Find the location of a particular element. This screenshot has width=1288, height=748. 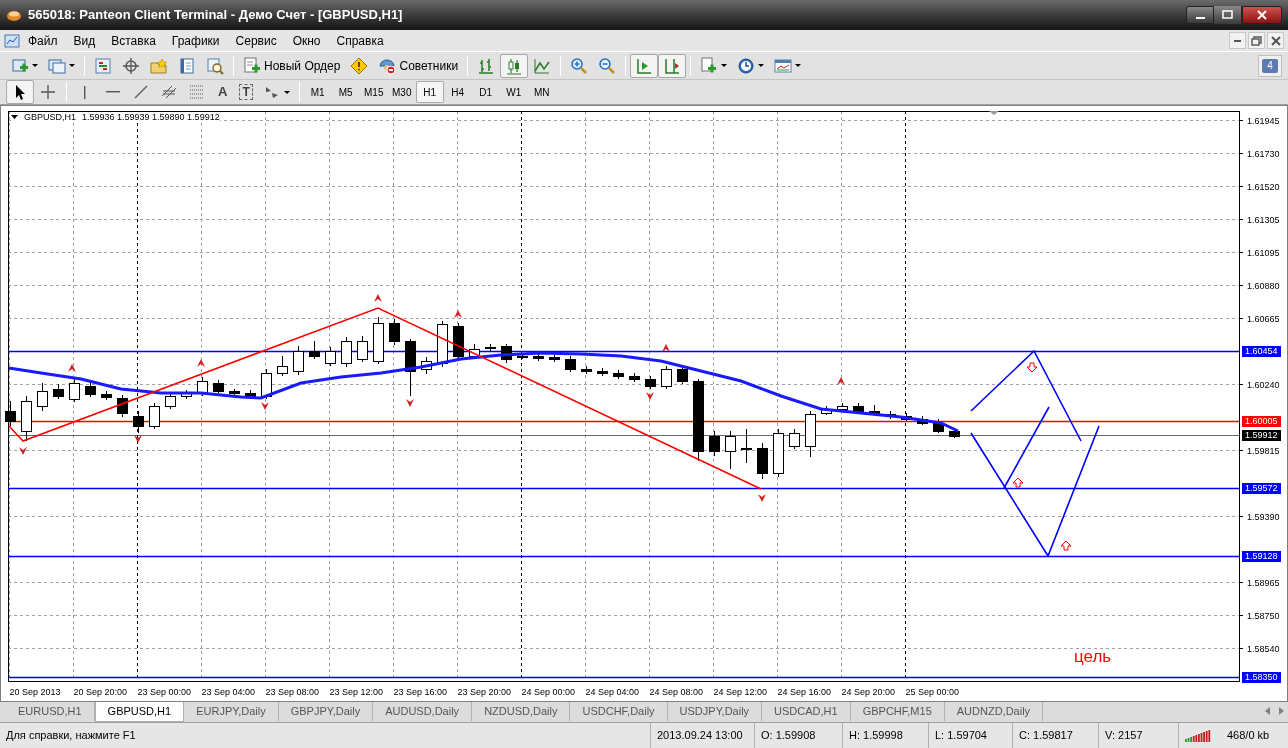

window-title: 565018: Panteon Client Terminal - Демо Счет - [GBPUSD,H1] is located at coordinates (215, 15).